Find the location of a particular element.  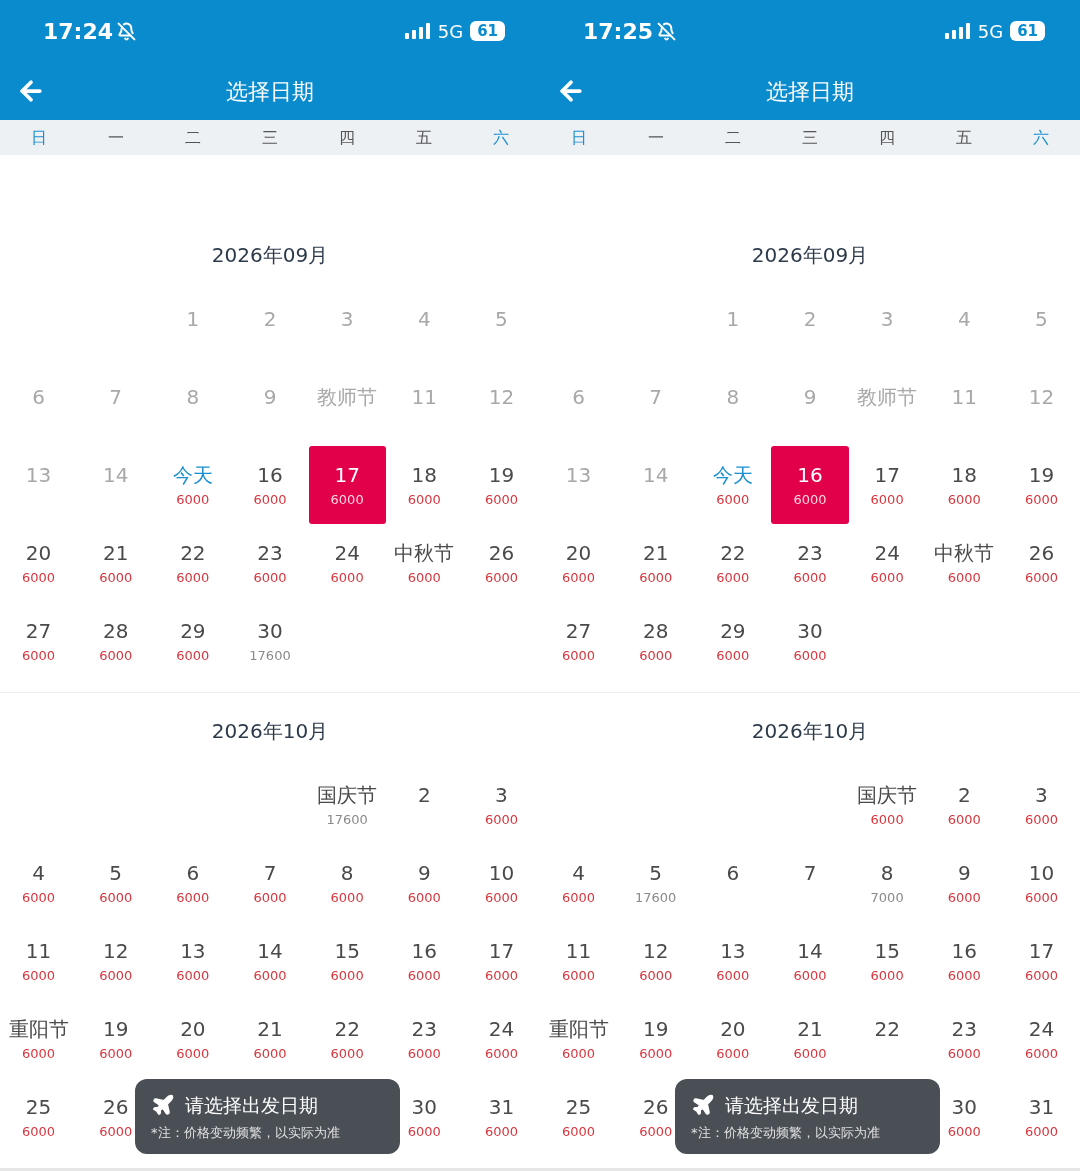

weekday-label: 二 is located at coordinates (192, 137).